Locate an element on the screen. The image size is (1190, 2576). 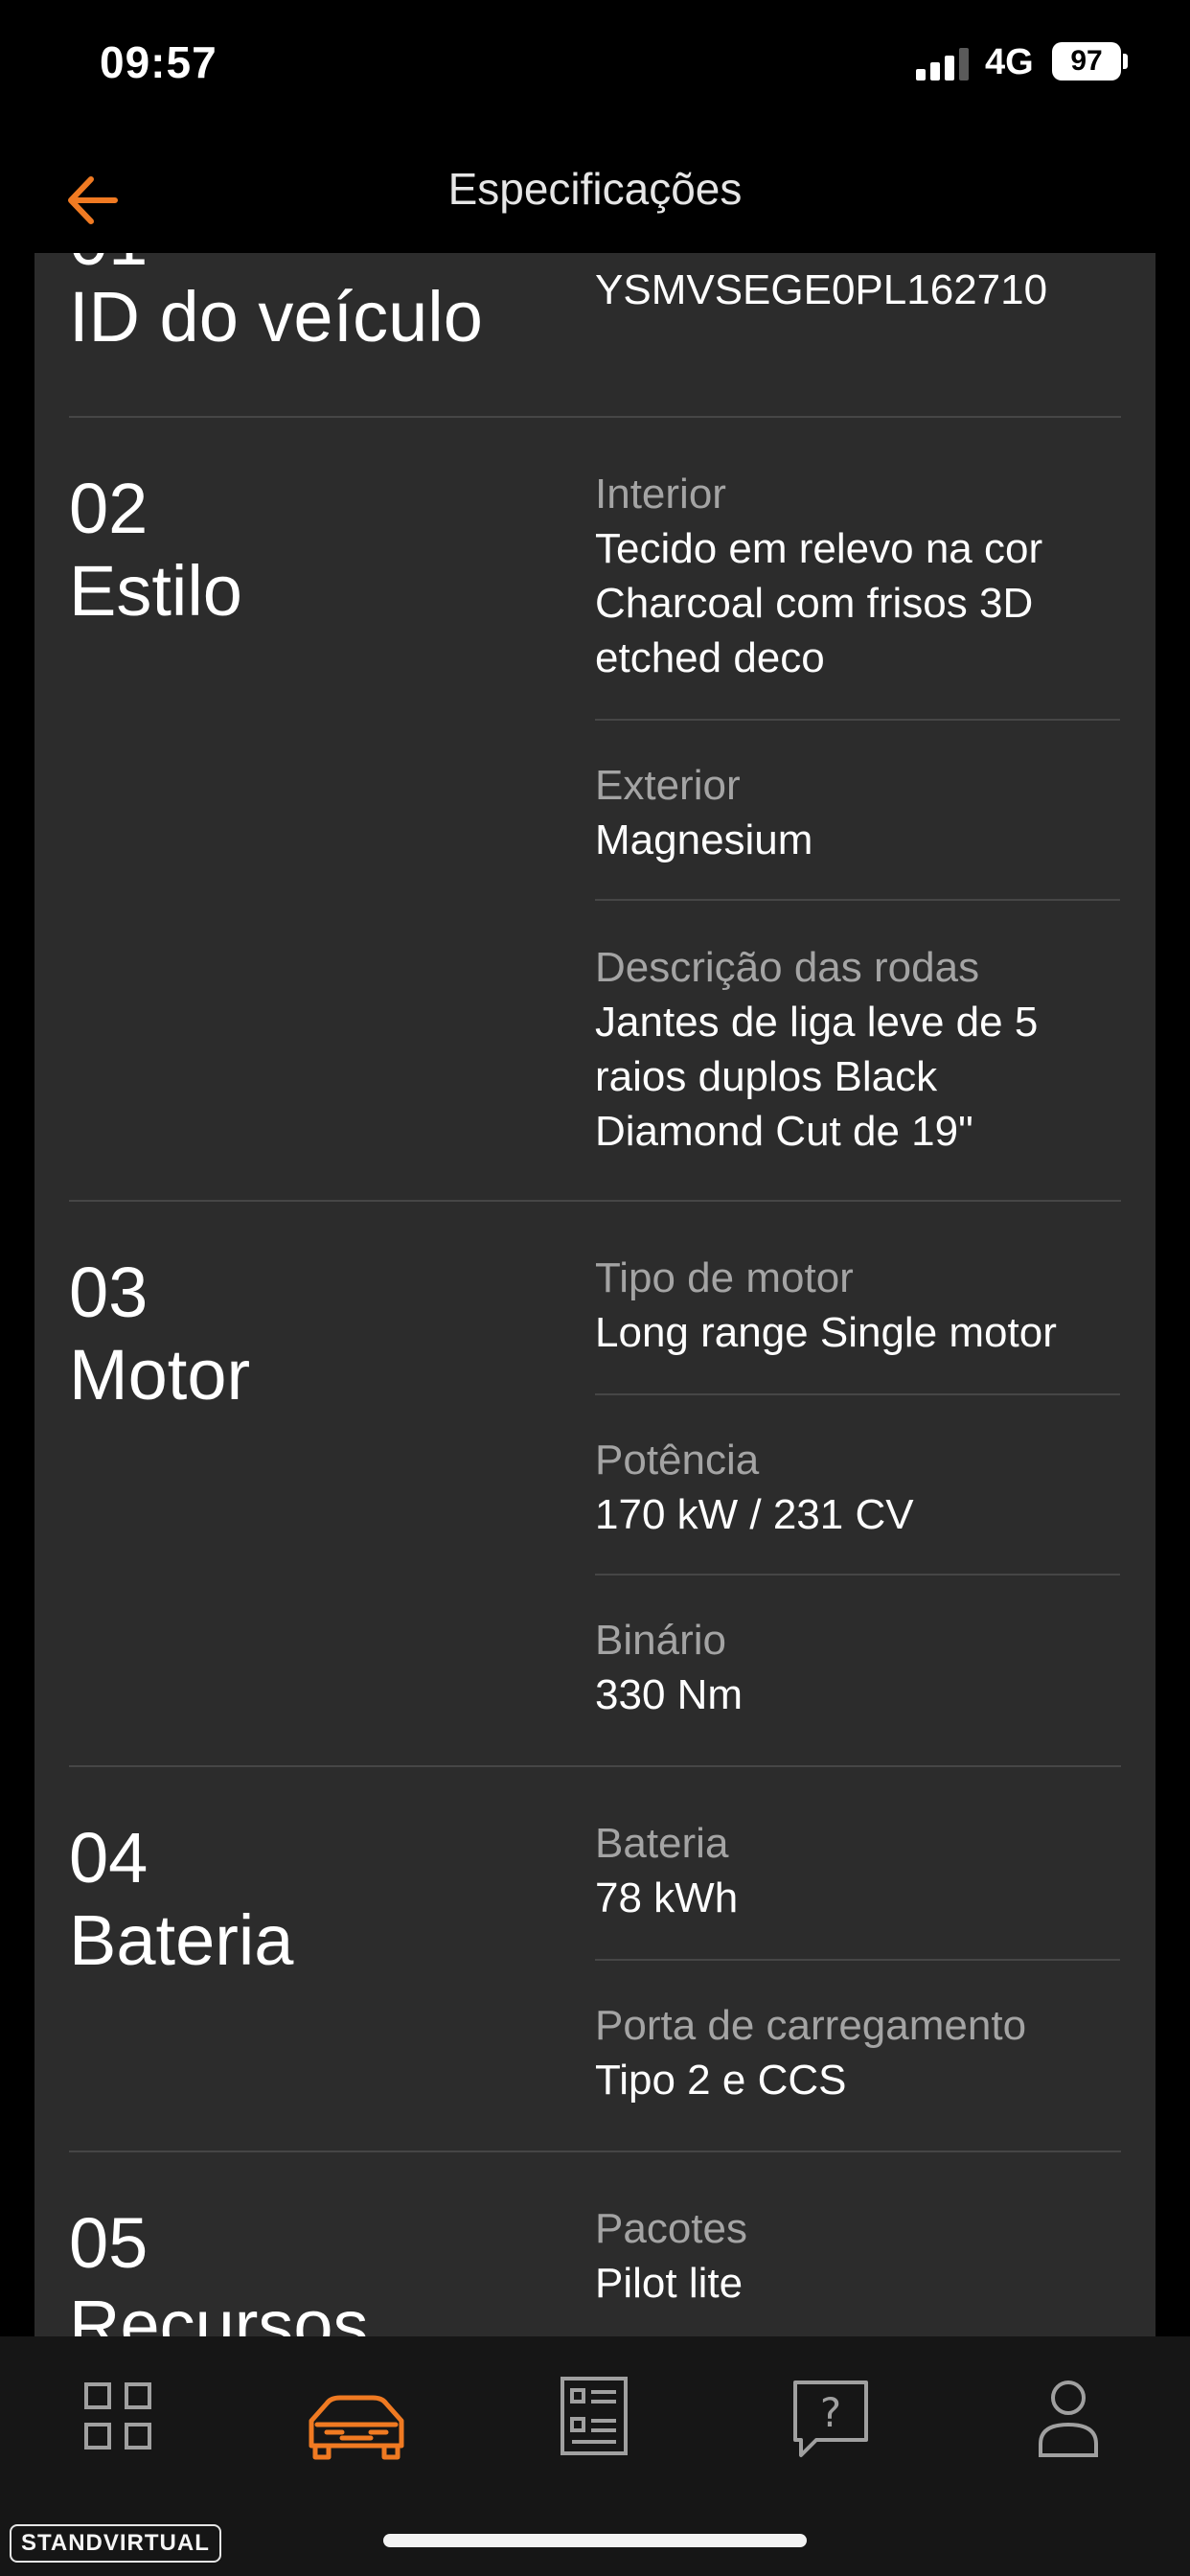
spec-vin: YSMVSEGE0PL162710 is located at coordinates (858, 290).